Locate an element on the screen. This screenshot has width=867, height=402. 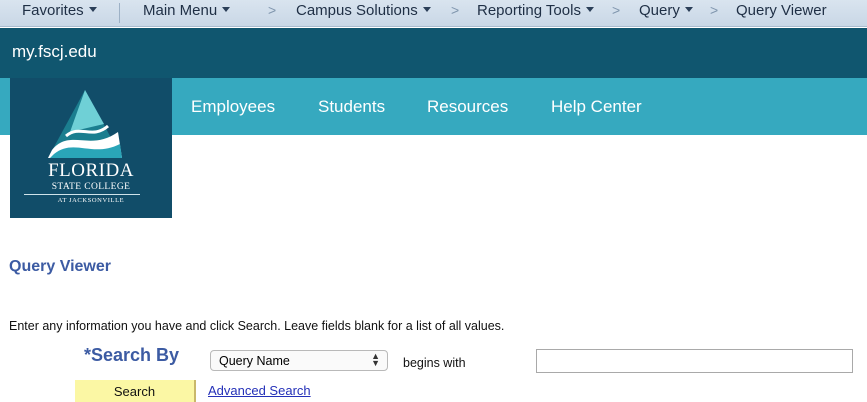
breadcrumb-label: Reporting Tools is located at coordinates (529, 10).